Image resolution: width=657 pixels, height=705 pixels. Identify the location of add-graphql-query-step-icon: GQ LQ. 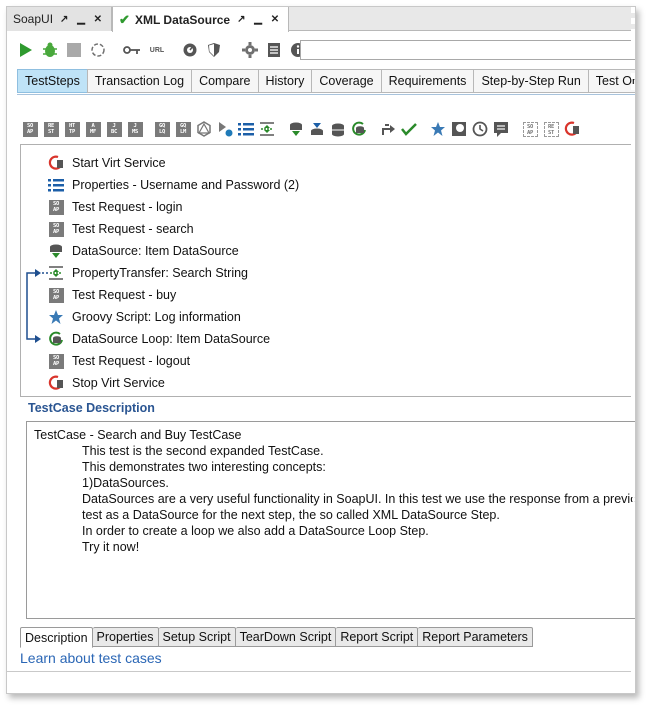
(162, 129).